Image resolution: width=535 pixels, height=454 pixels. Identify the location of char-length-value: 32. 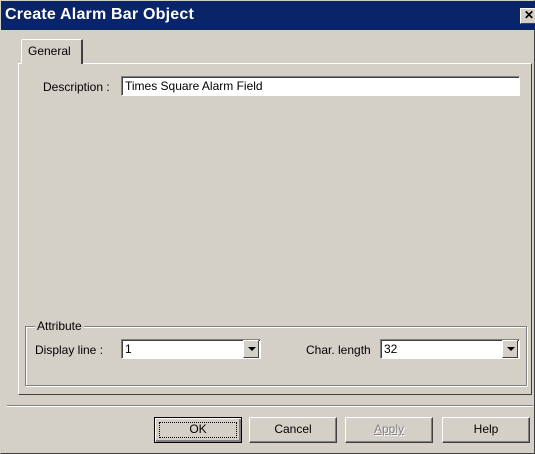
(391, 349).